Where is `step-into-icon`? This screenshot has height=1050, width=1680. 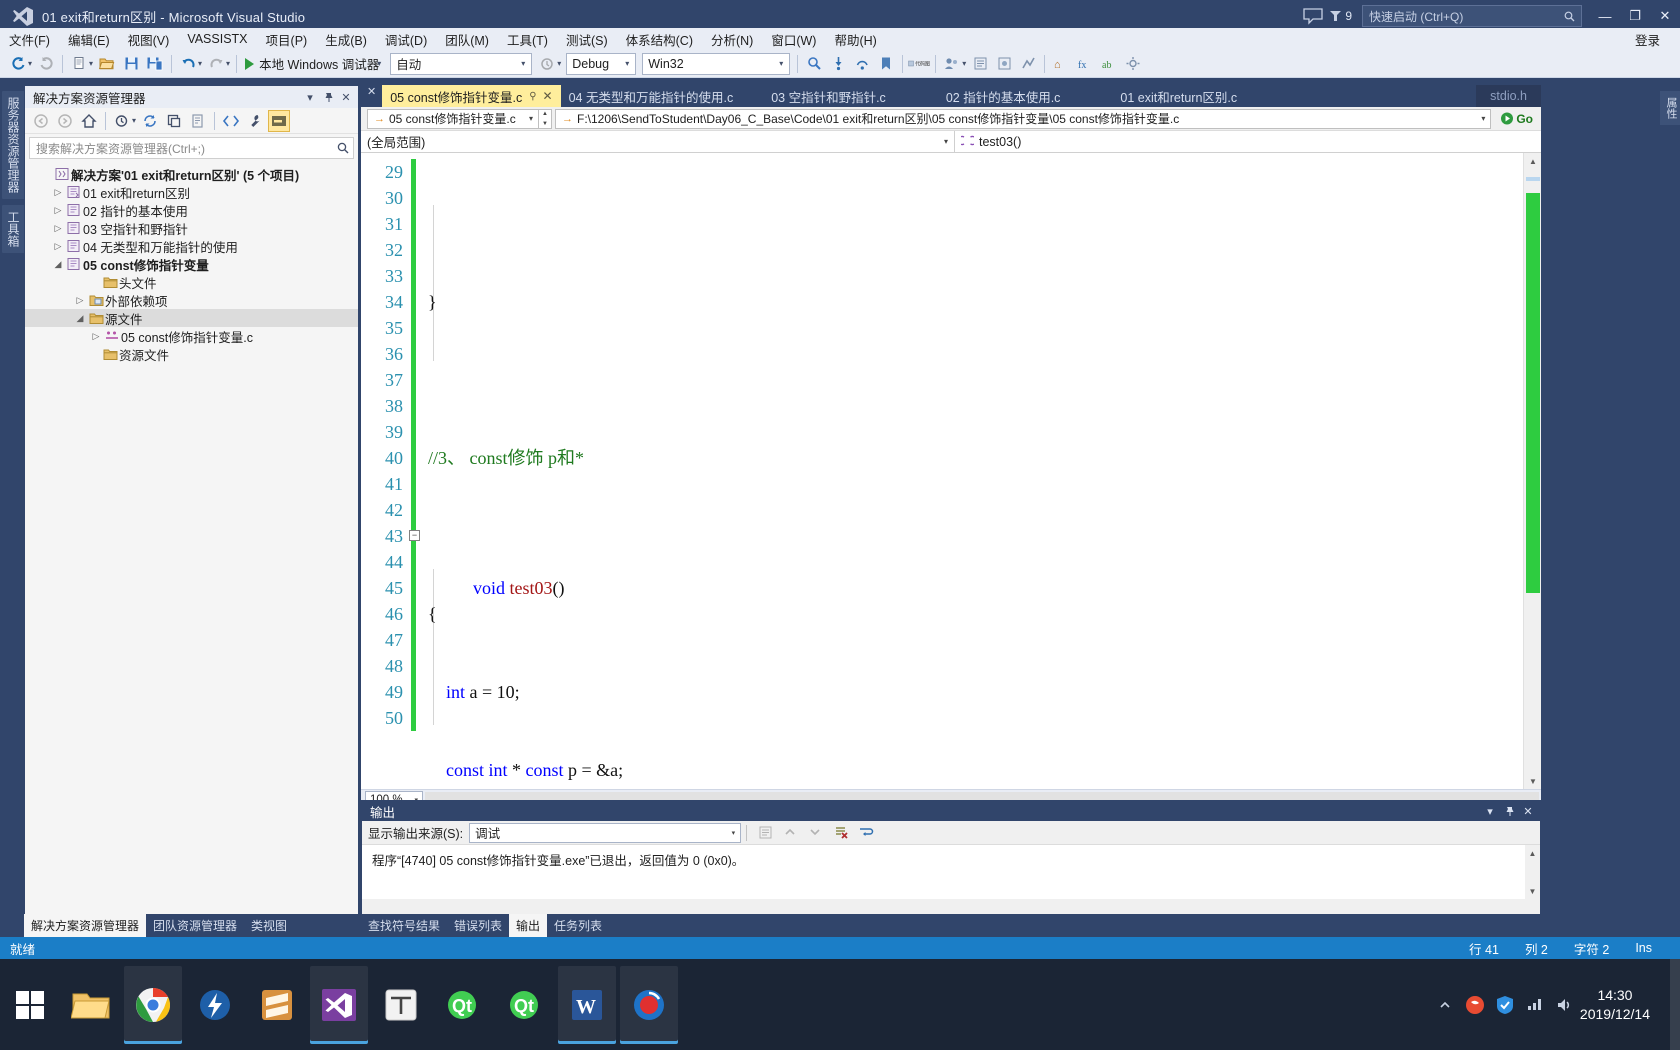
step-into-icon is located at coordinates (838, 64).